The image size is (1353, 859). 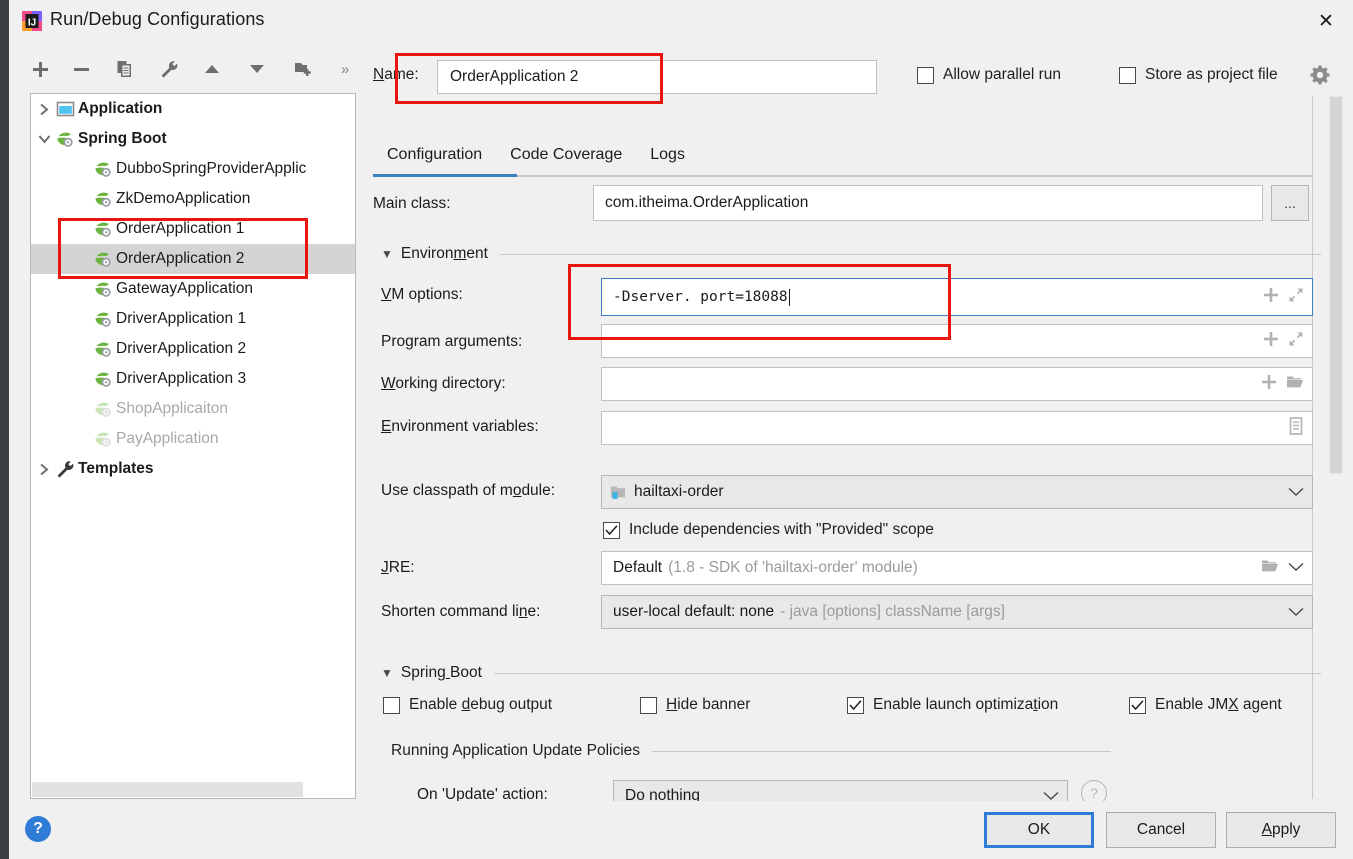 What do you see at coordinates (193, 319) in the screenshot?
I see `tree-item-driverapplication-1: DriverApplication 1` at bounding box center [193, 319].